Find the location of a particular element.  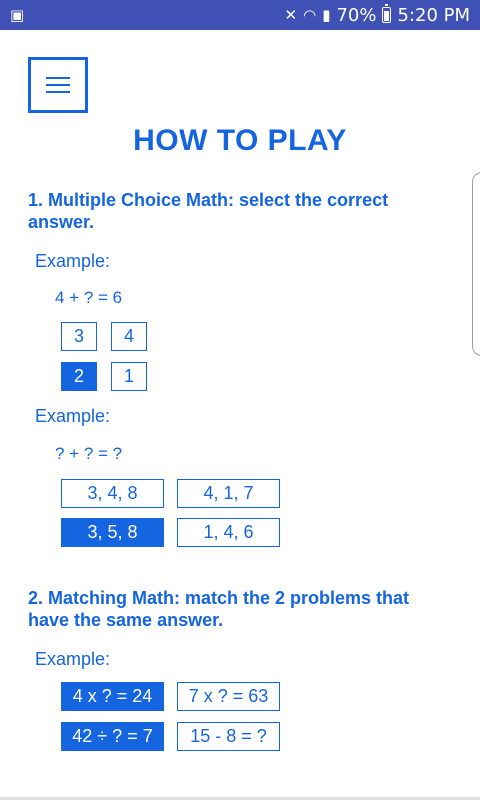

status-icons: ✕ ◠ ▮ 70% 5:20 PM is located at coordinates (377, 15).